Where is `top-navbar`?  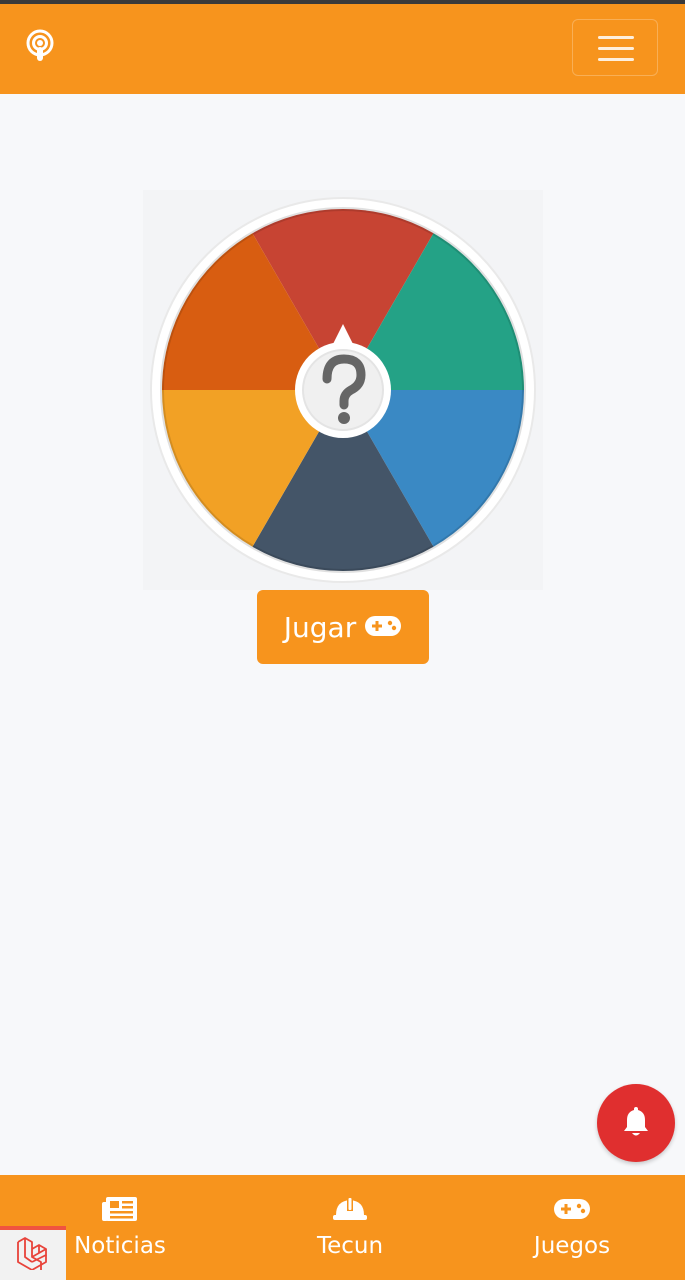
top-navbar is located at coordinates (342, 49).